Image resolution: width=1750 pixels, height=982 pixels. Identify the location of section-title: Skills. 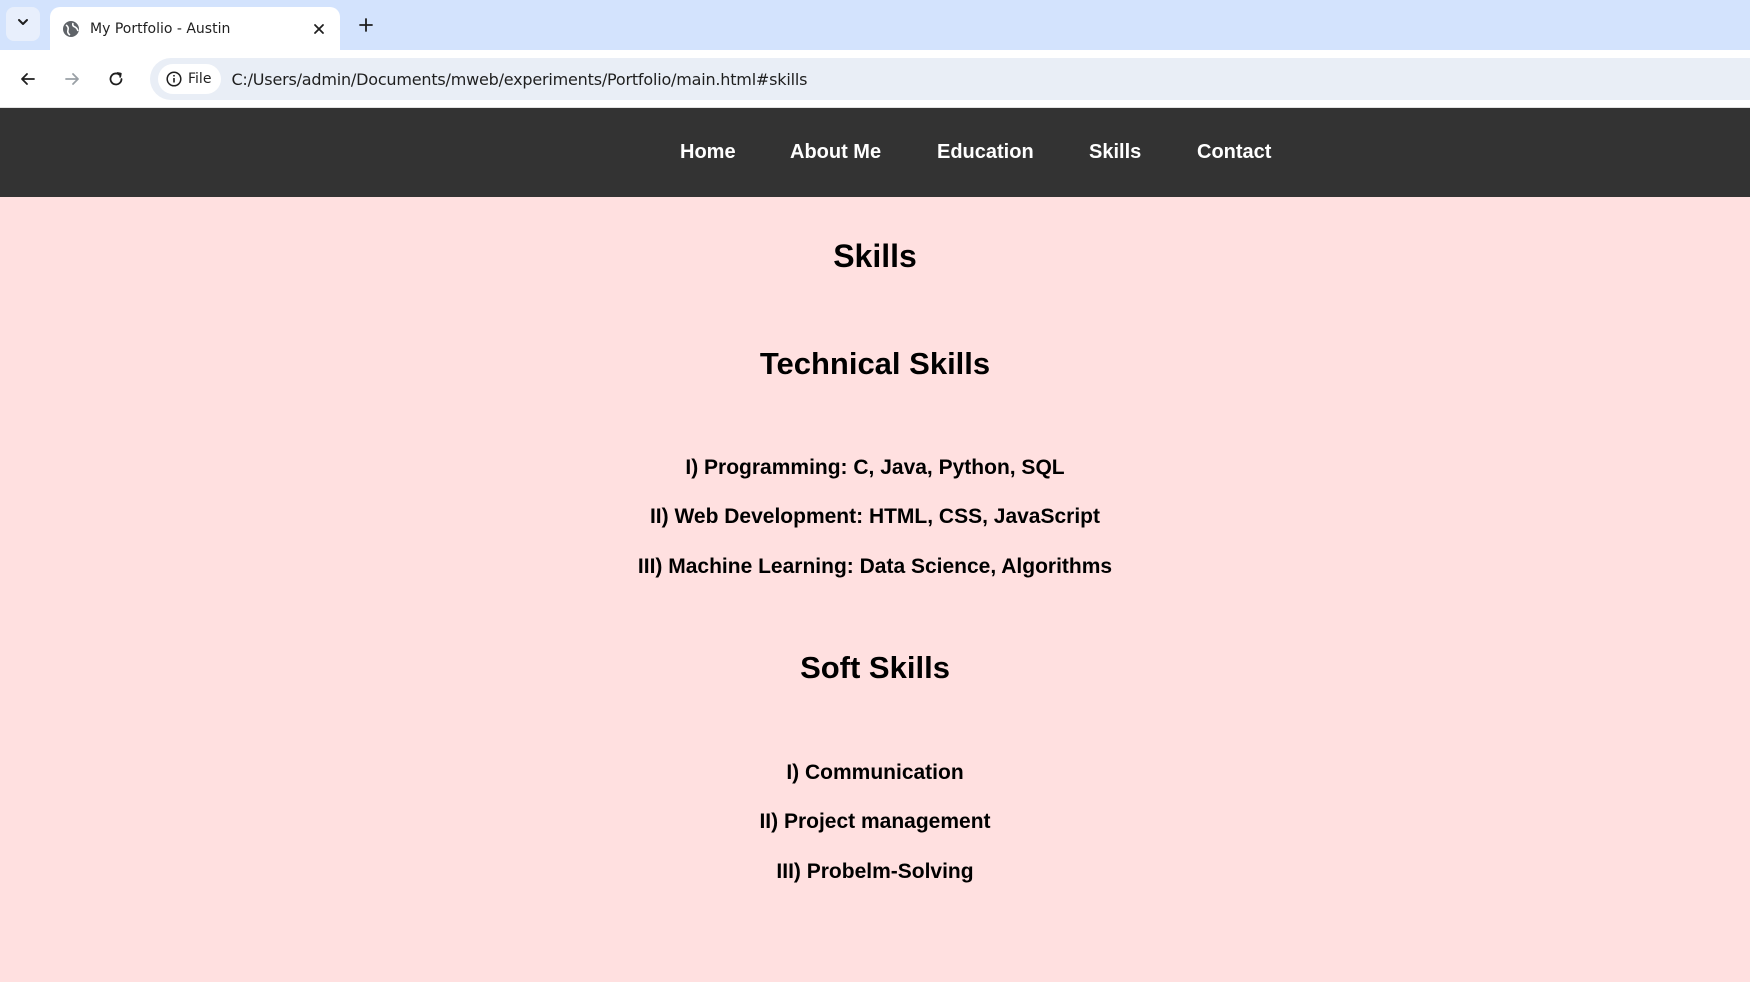
(875, 256).